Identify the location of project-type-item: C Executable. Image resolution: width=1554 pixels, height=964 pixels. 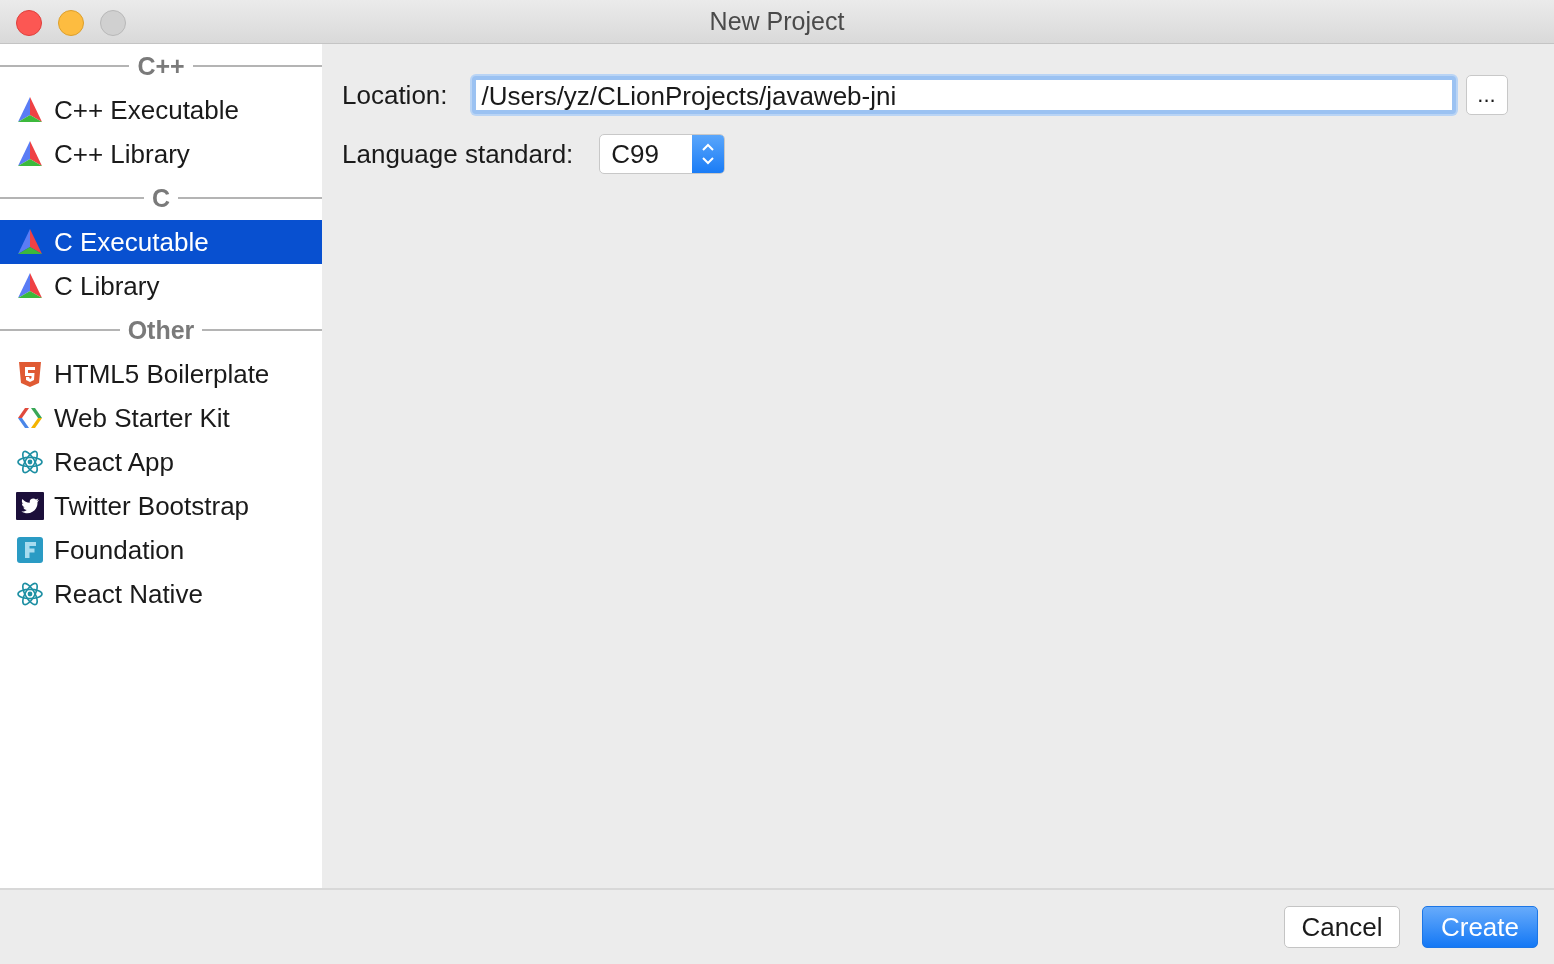
(161, 242).